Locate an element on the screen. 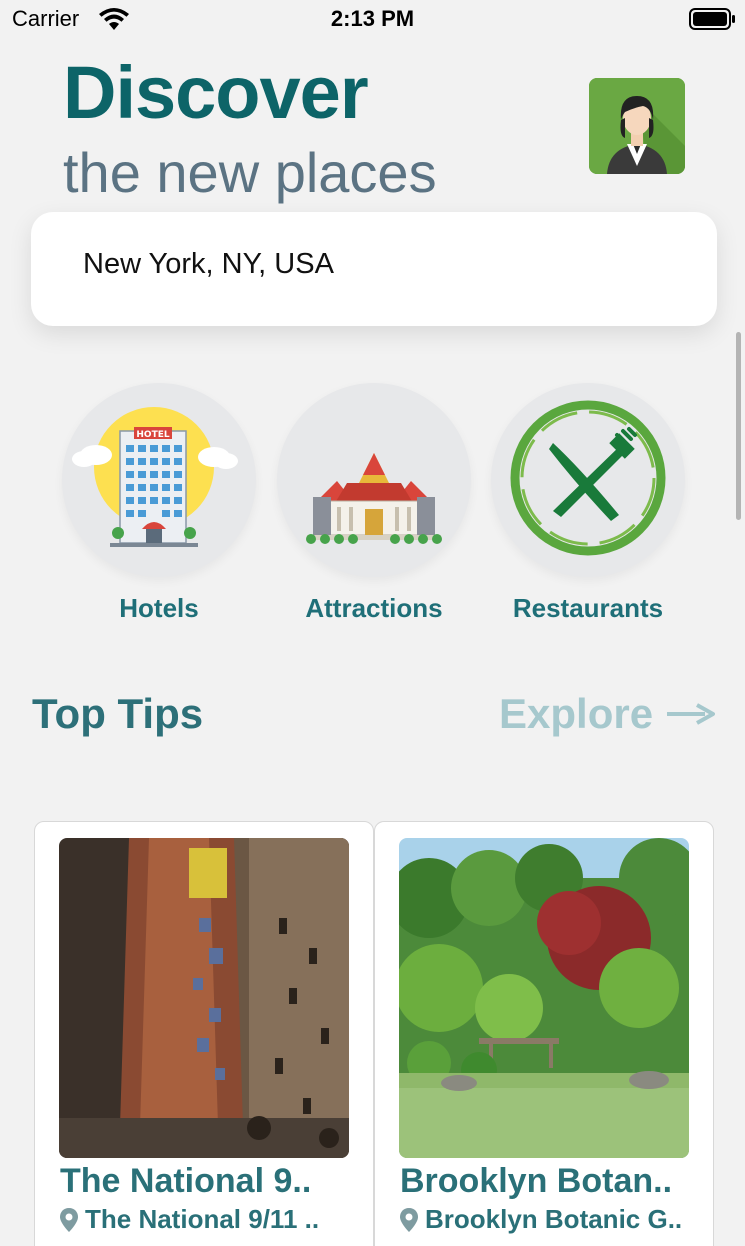 Image resolution: width=745 pixels, height=1246 pixels. location-value: New York, NY, USA is located at coordinates (208, 264).